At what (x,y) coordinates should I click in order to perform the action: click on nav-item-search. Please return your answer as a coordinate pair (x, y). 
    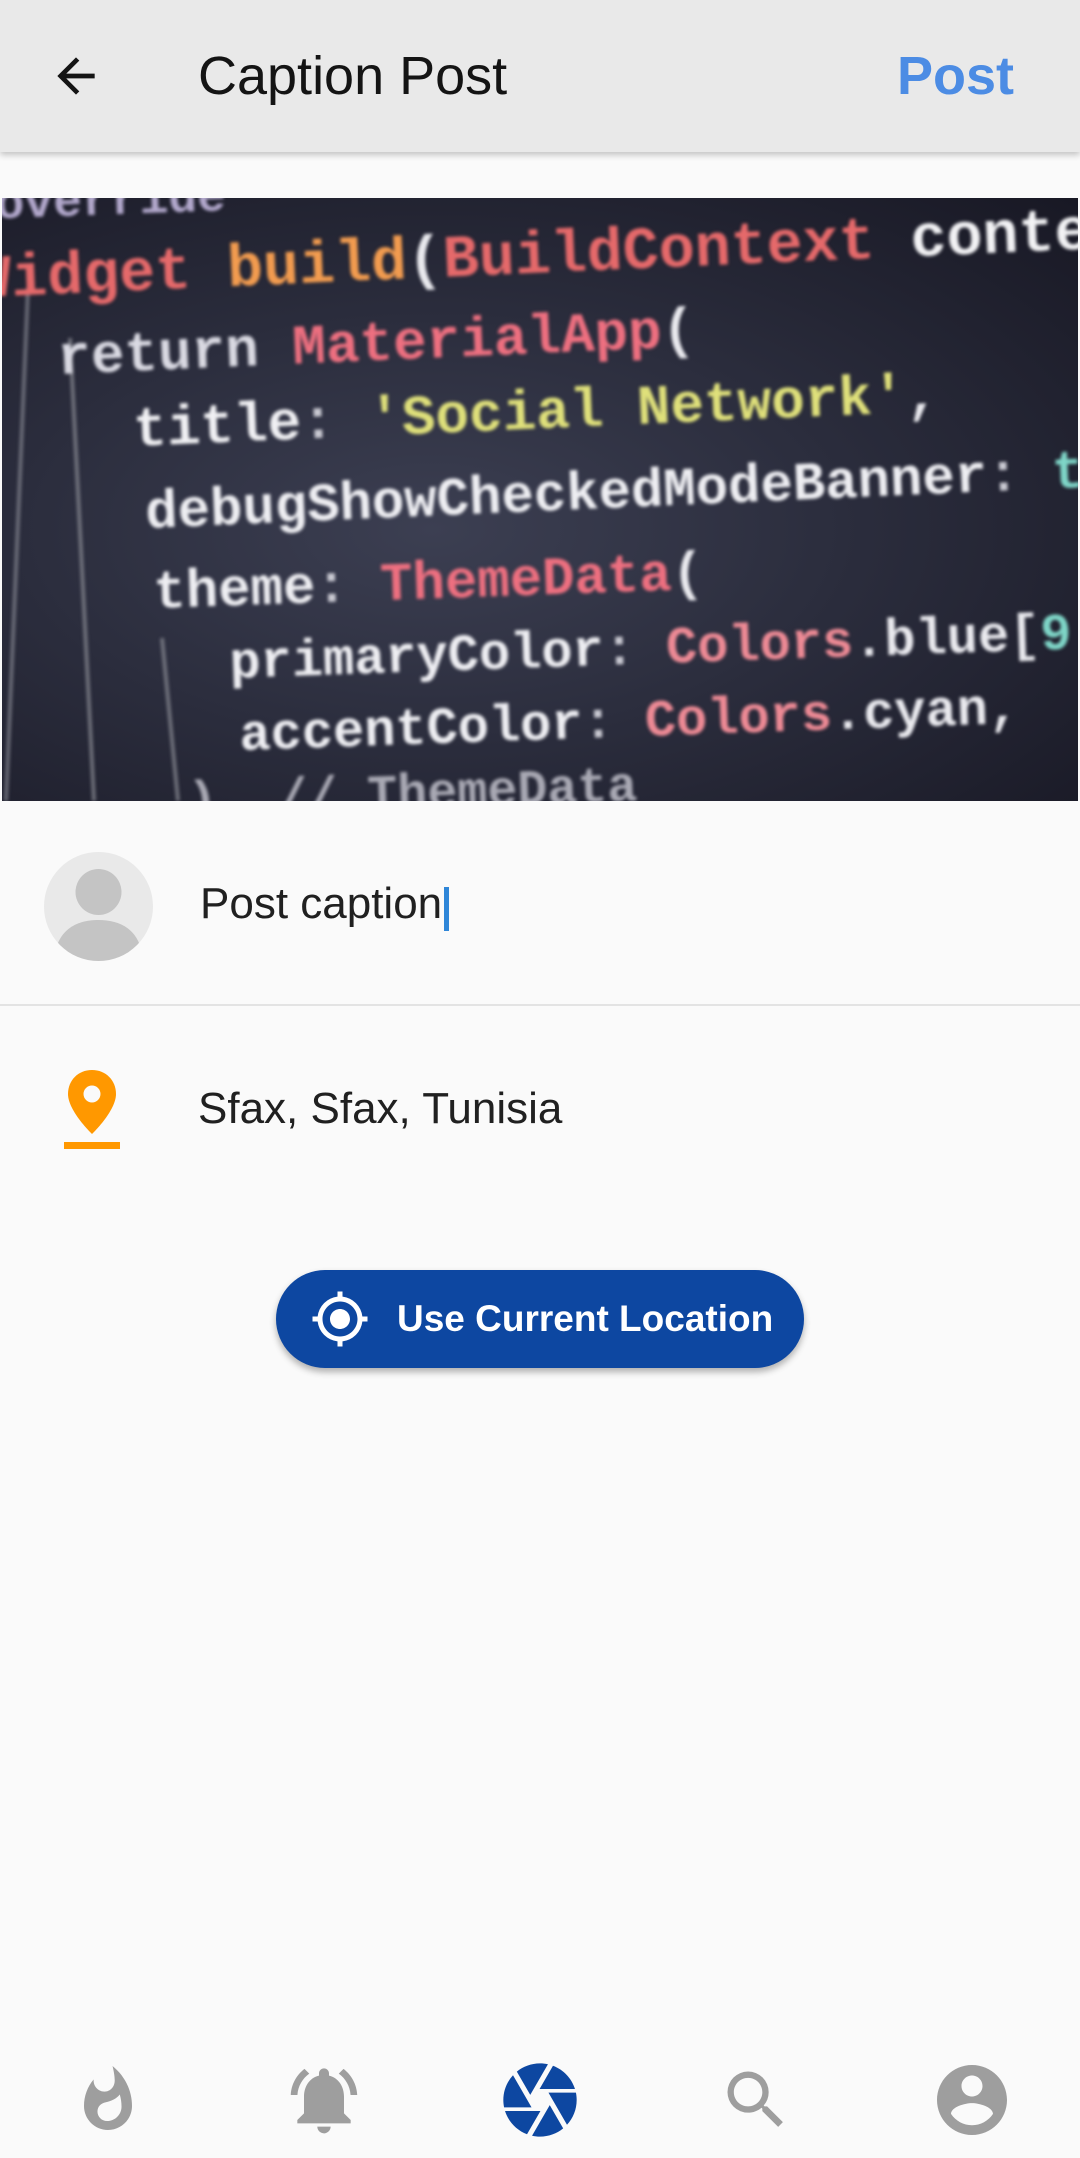
    Looking at the image, I should click on (756, 2100).